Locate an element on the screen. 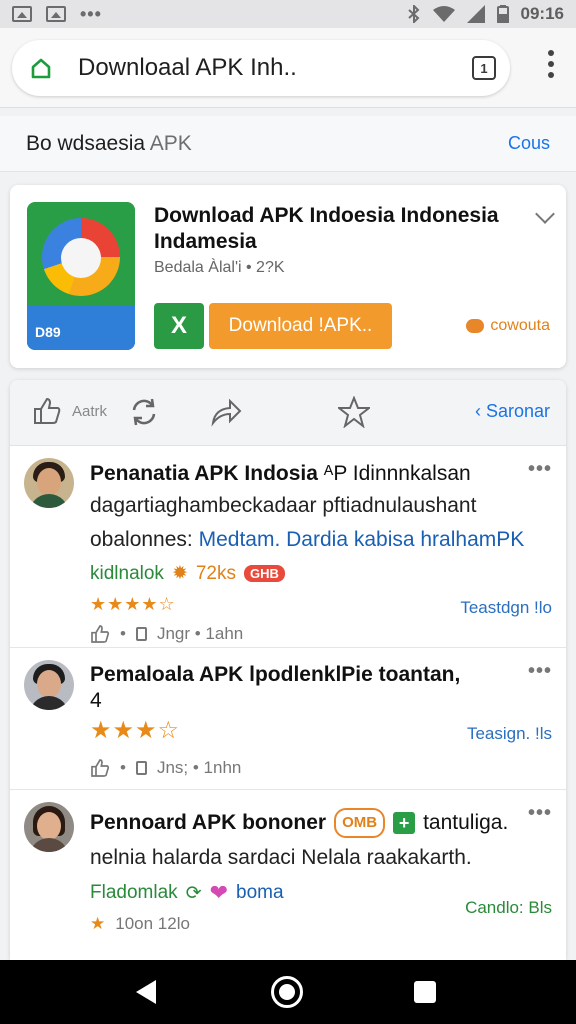 The width and height of the screenshot is (576, 1024). app-icon: D89 is located at coordinates (81, 276).